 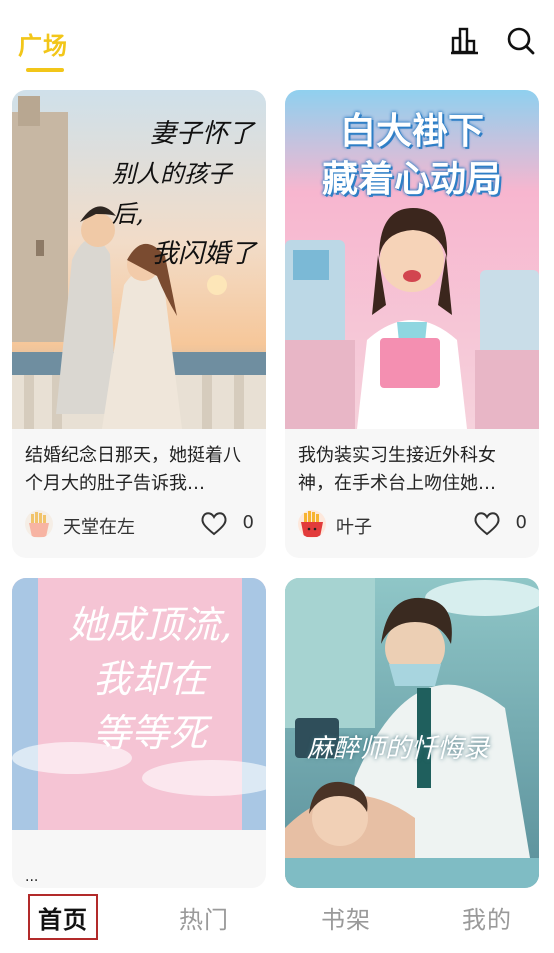 What do you see at coordinates (411, 131) in the screenshot?
I see `cover-title-line: 白大褂下` at bounding box center [411, 131].